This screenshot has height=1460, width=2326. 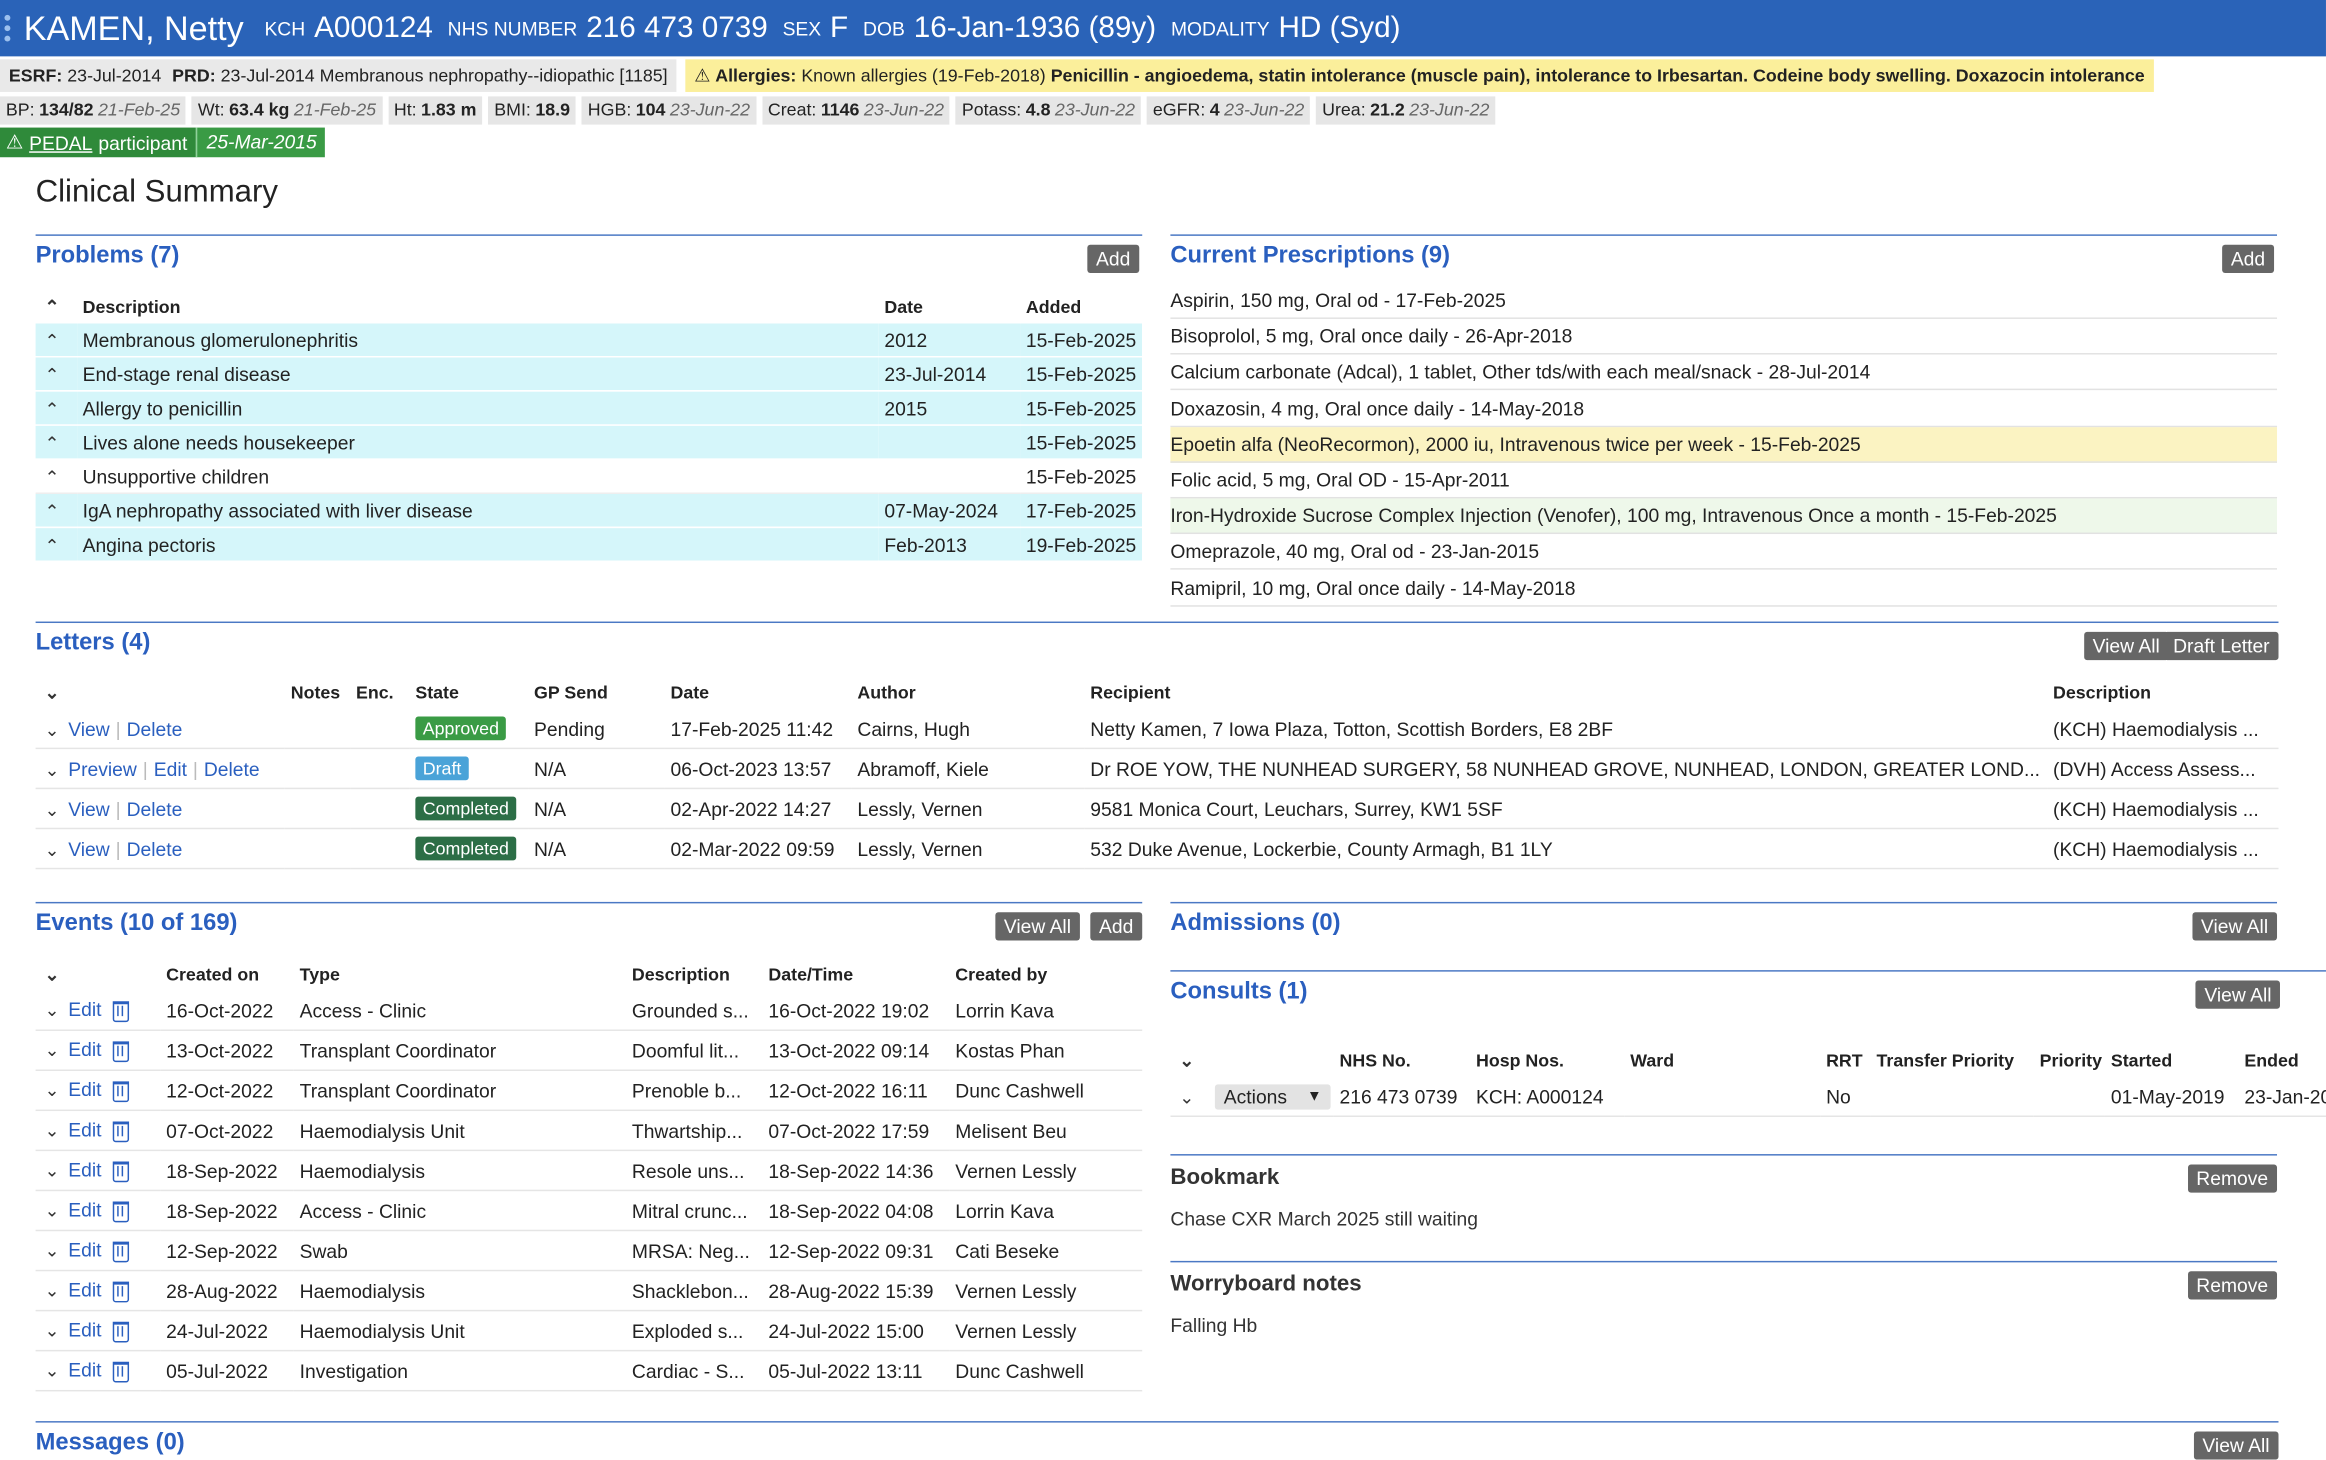 I want to click on kch-value: A000124, so click(x=373, y=27).